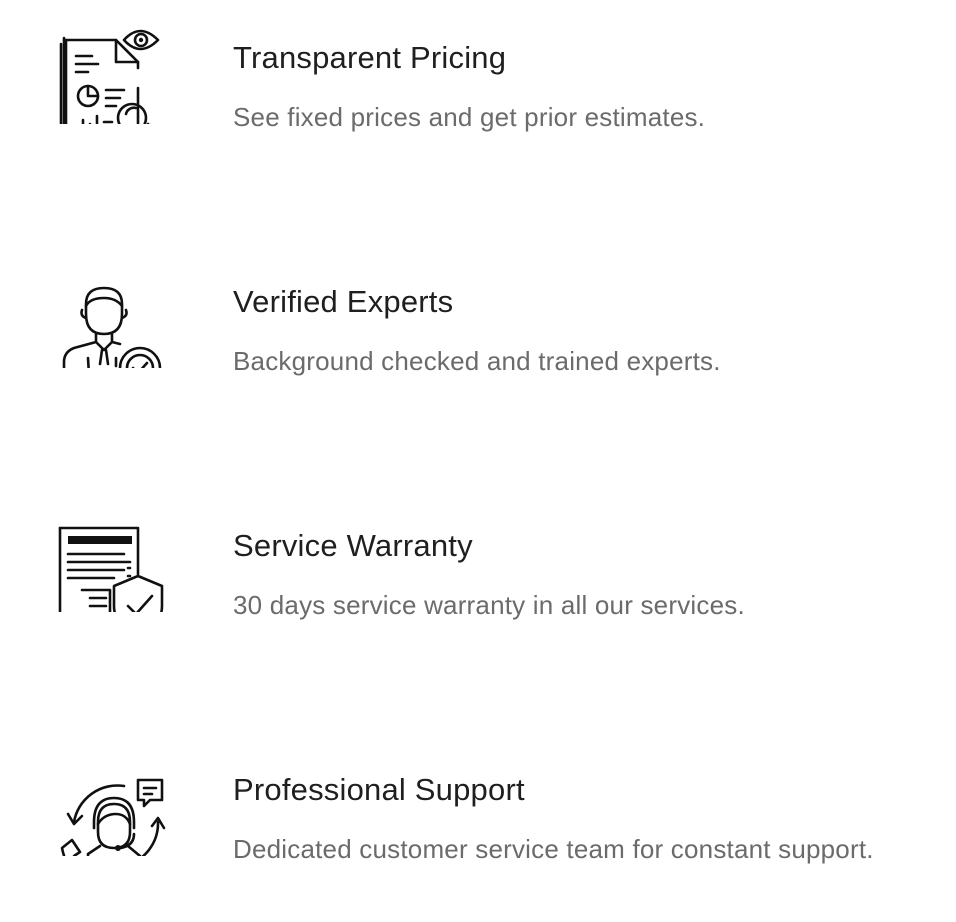 This screenshot has width=956, height=922. I want to click on feature-description: Background checked and trained experts., so click(477, 361).